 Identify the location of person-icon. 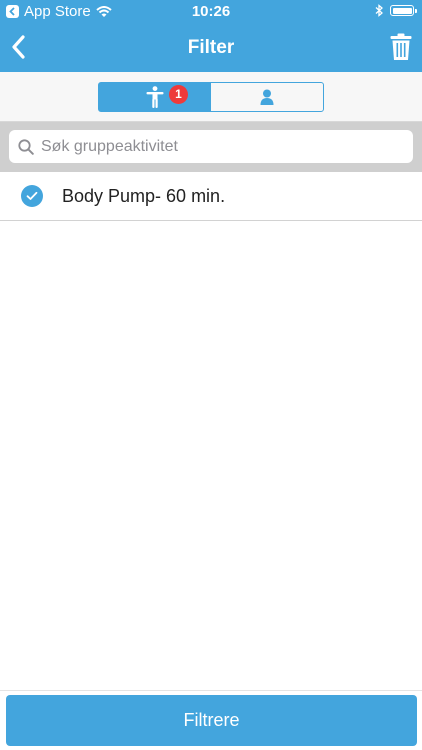
(267, 97).